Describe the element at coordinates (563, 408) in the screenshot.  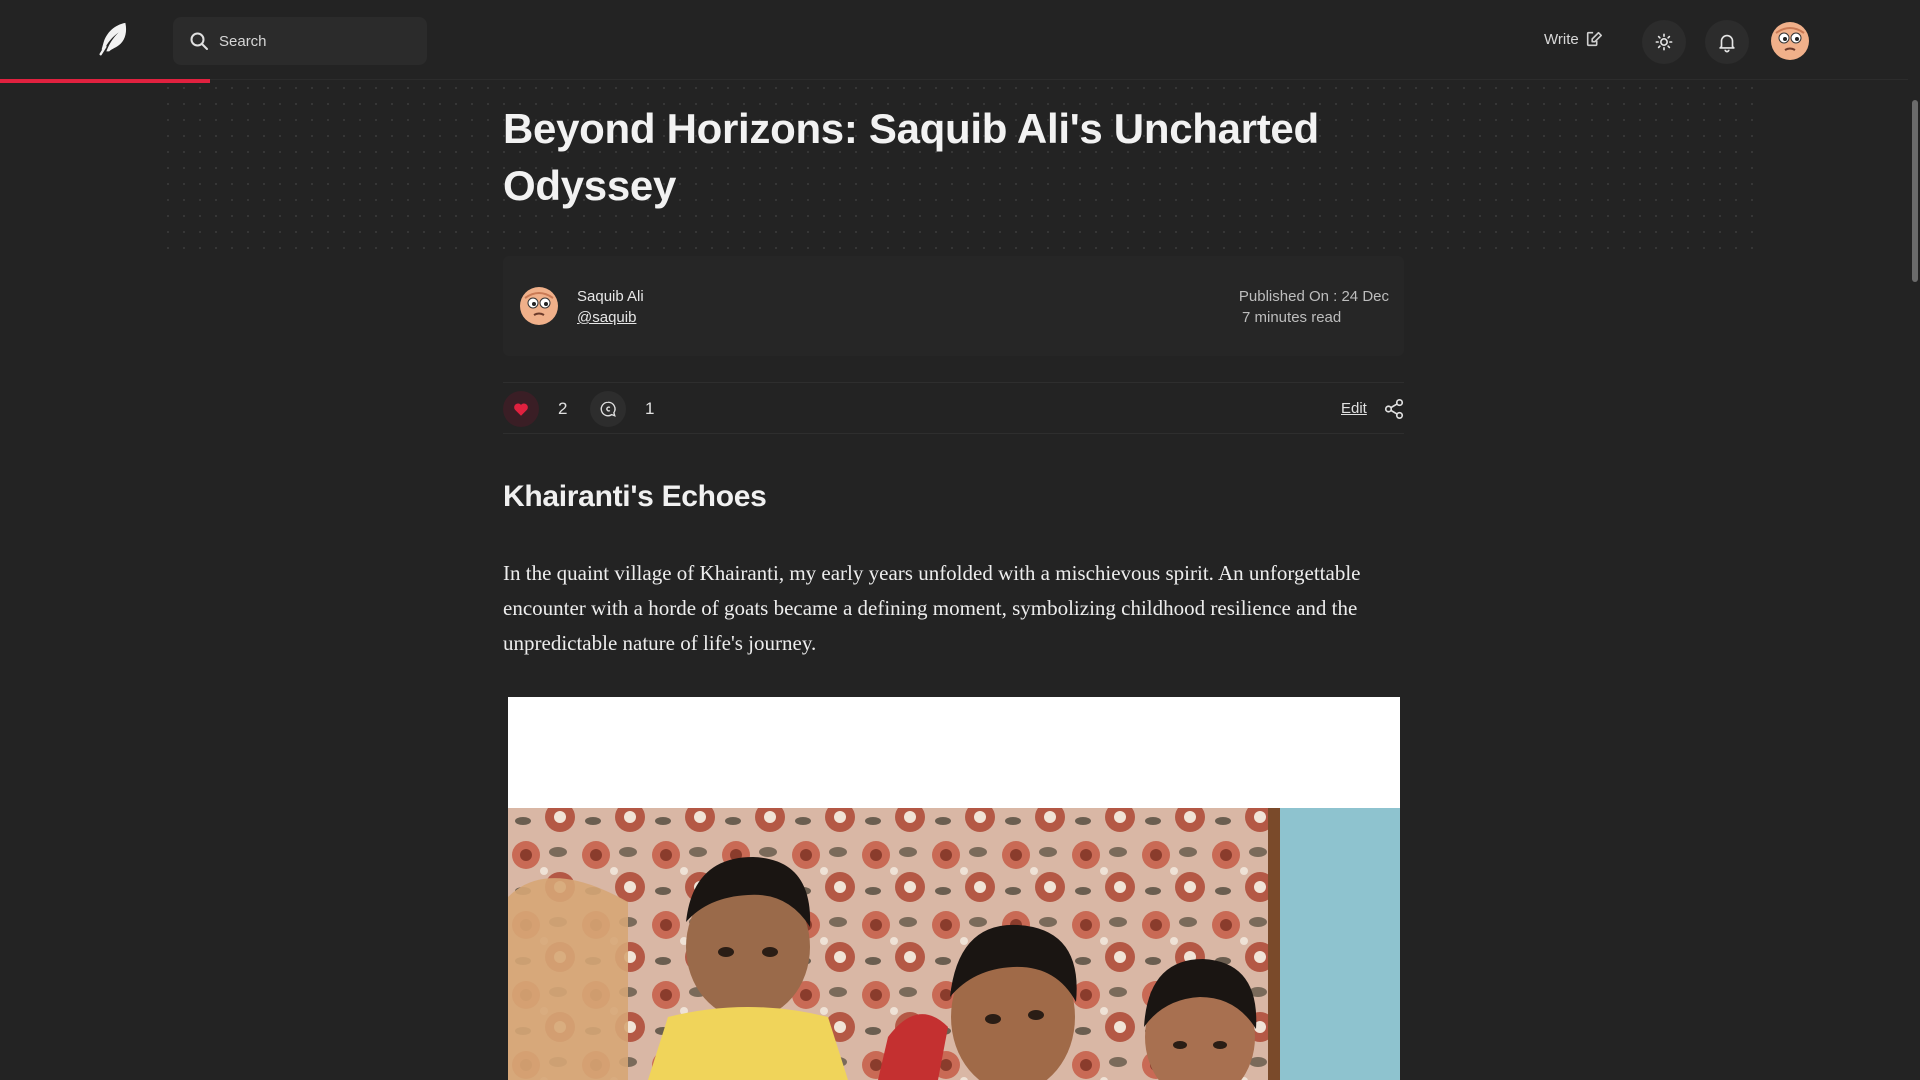
I see `like-count: 2` at that location.